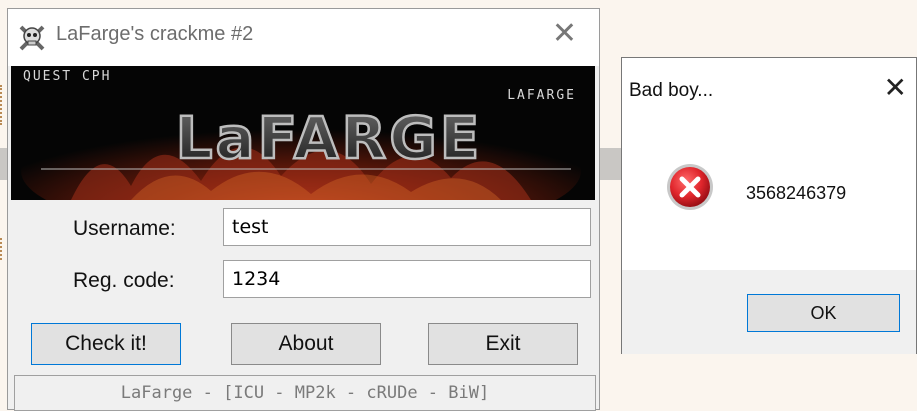 The height and width of the screenshot is (411, 917). Describe the element at coordinates (124, 280) in the screenshot. I see `regcode-label: Reg. code:` at that location.